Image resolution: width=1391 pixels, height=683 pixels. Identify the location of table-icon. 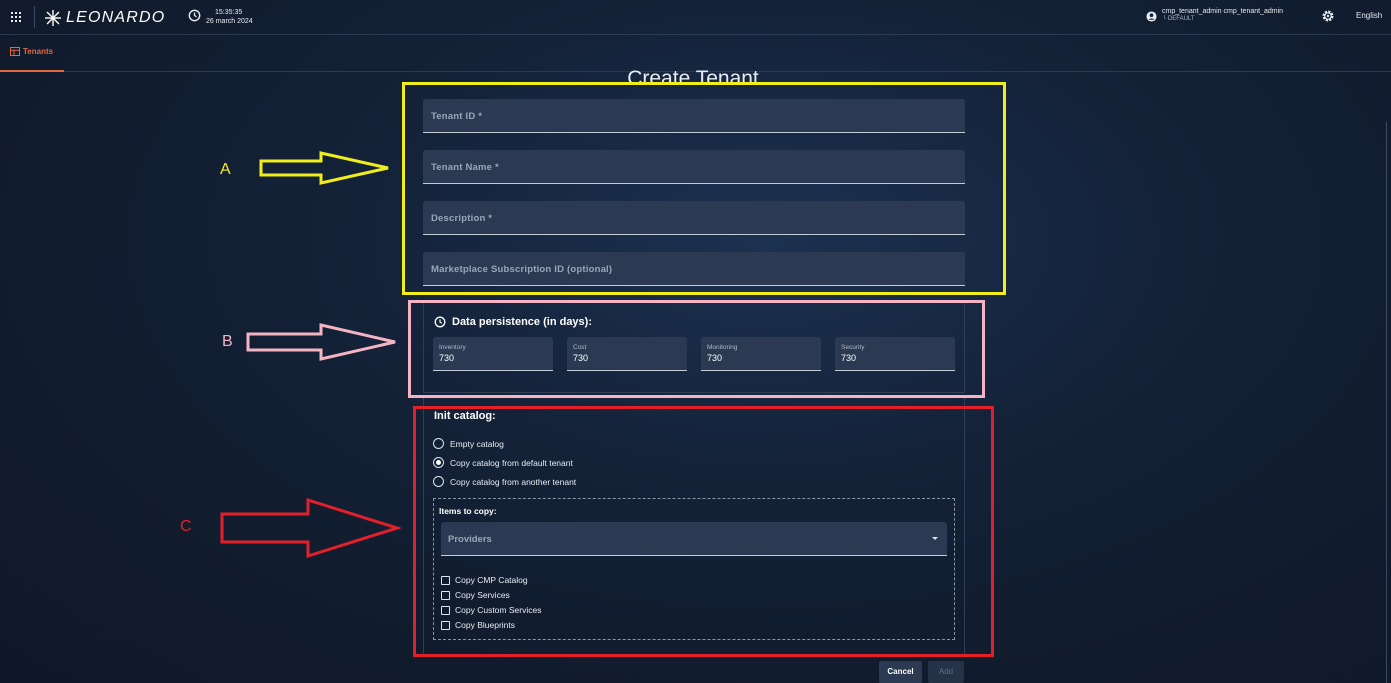
(15, 51).